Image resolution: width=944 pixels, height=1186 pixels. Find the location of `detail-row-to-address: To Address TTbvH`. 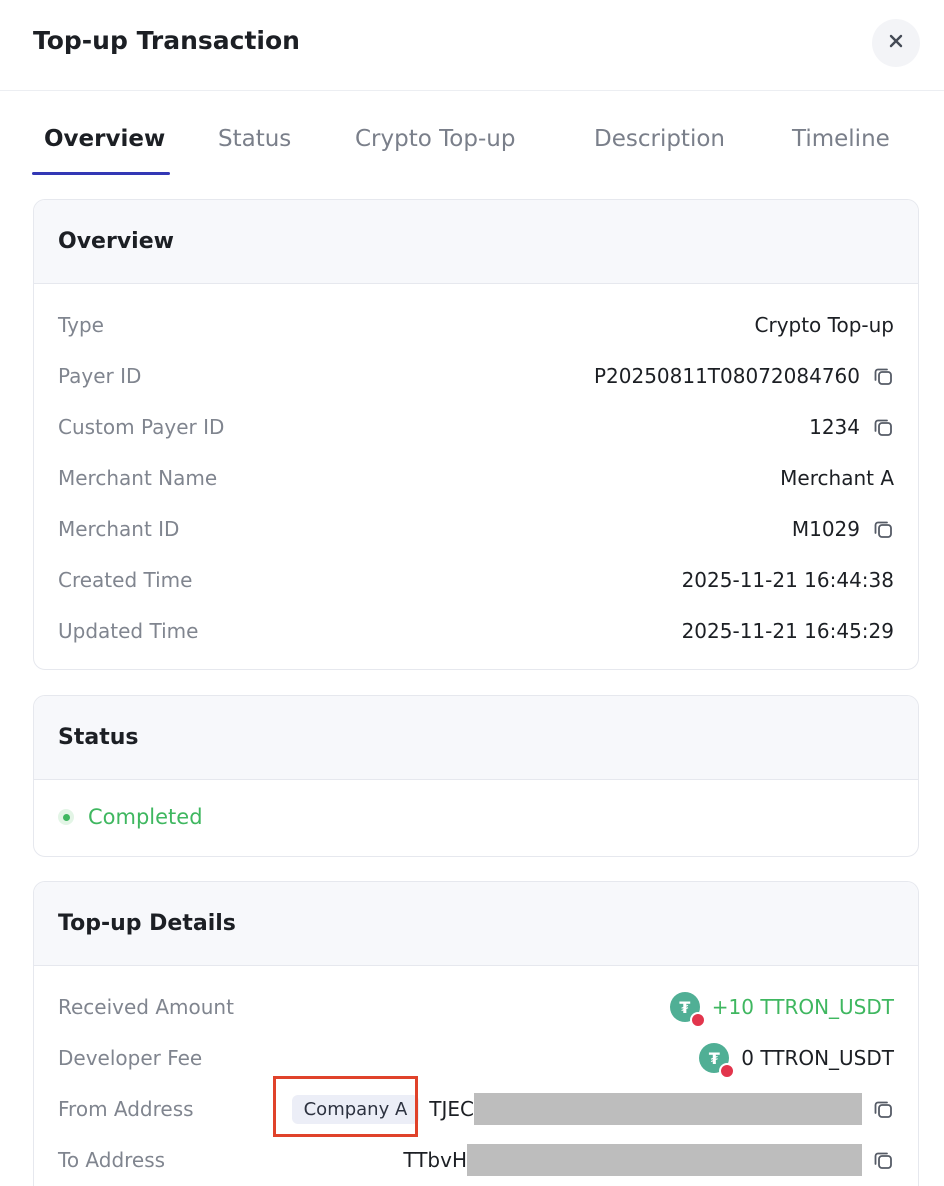

detail-row-to-address: To Address TTbvH is located at coordinates (476, 1160).